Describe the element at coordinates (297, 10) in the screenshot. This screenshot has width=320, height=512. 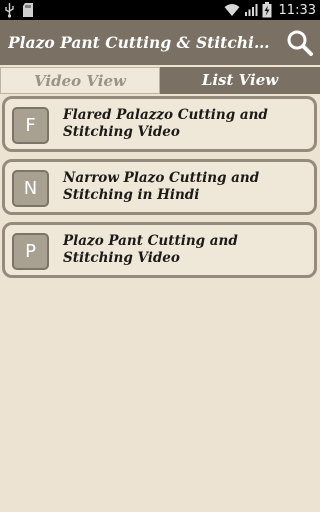
I see `clock: 11:33` at that location.